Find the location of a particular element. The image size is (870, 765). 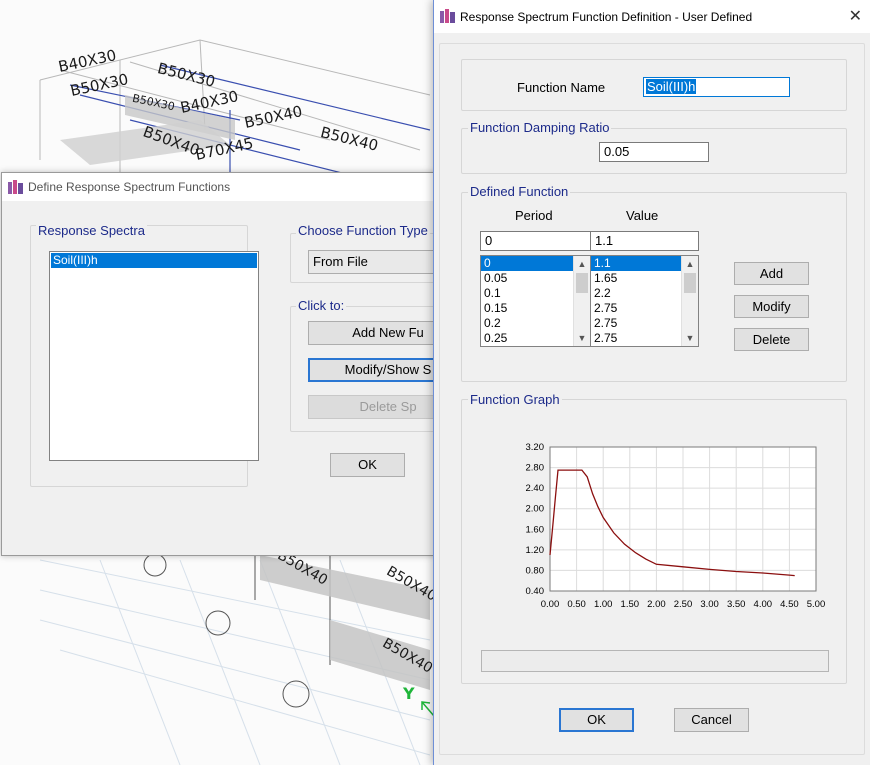

function-name-label: Function Name is located at coordinates (561, 87).